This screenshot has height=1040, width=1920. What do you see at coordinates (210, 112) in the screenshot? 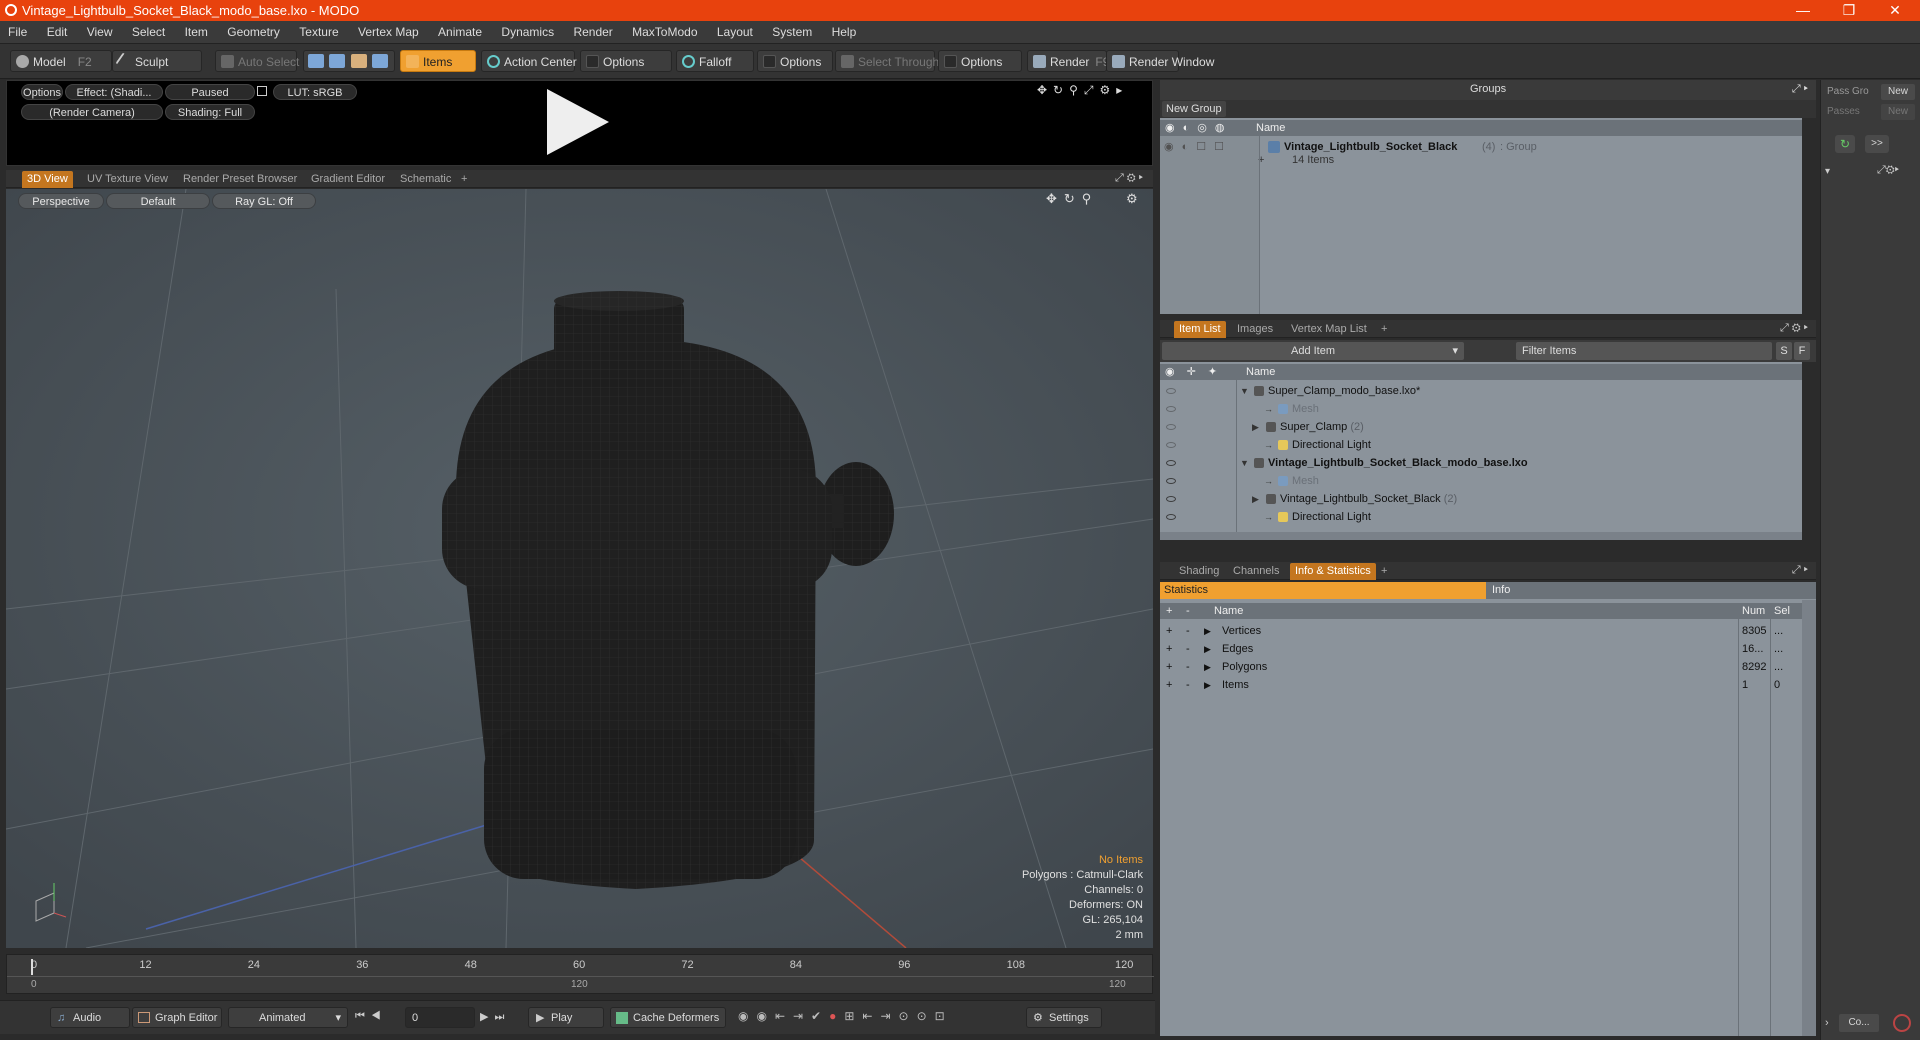
I see `shading-dropdown: Shading: Full` at bounding box center [210, 112].